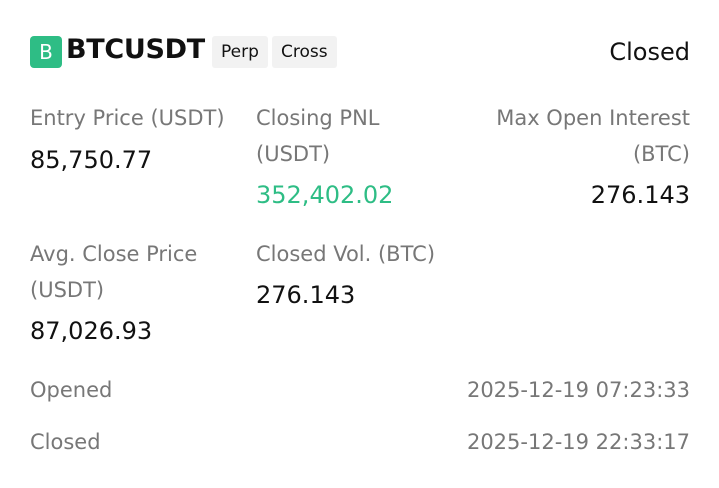 Image resolution: width=719 pixels, height=488 pixels. What do you see at coordinates (578, 442) in the screenshot?
I see `closed-time: 2025-12-19 22:33:17` at bounding box center [578, 442].